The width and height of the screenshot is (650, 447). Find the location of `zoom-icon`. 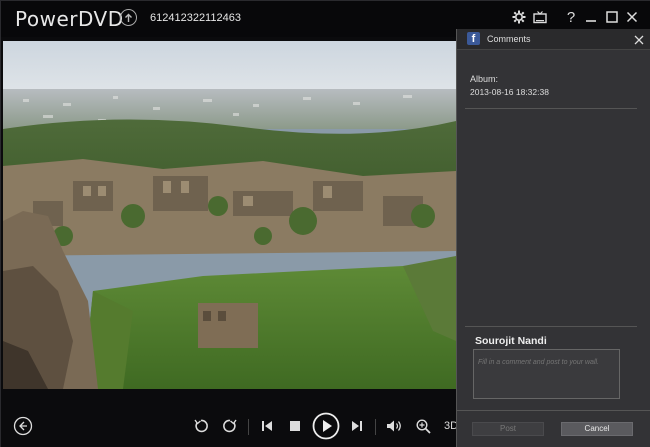

zoom-icon is located at coordinates (423, 426).